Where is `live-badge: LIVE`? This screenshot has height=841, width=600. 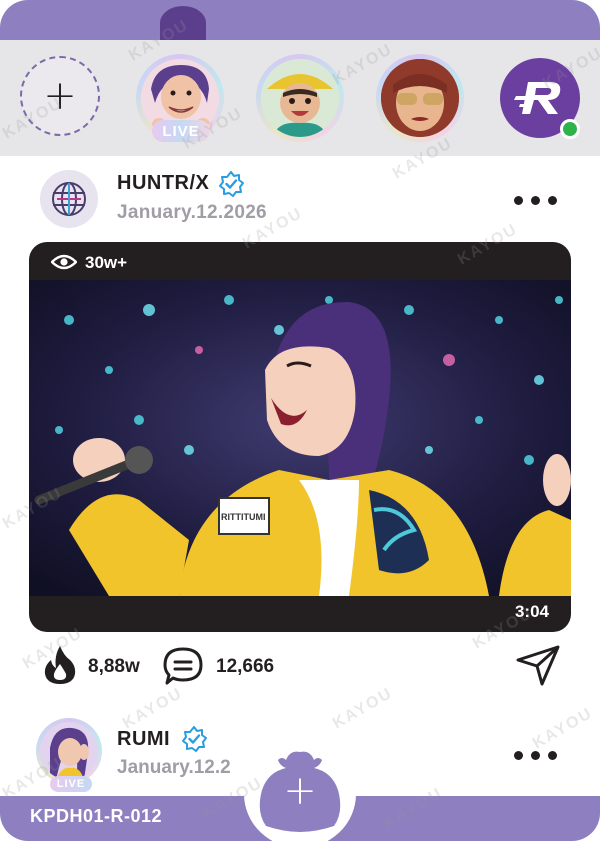
live-badge: LIVE is located at coordinates (181, 131).